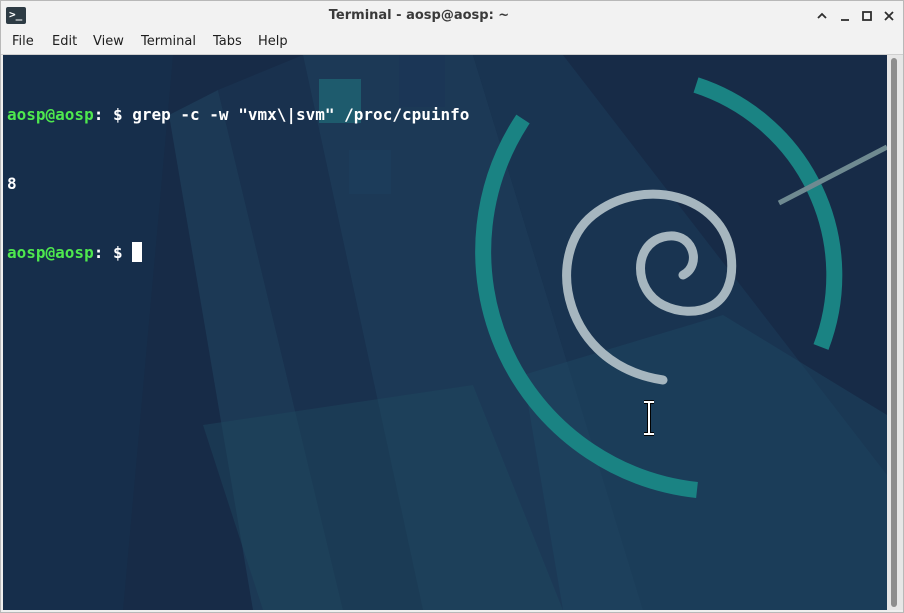  Describe the element at coordinates (845, 16) in the screenshot. I see `minimize-icon` at that location.